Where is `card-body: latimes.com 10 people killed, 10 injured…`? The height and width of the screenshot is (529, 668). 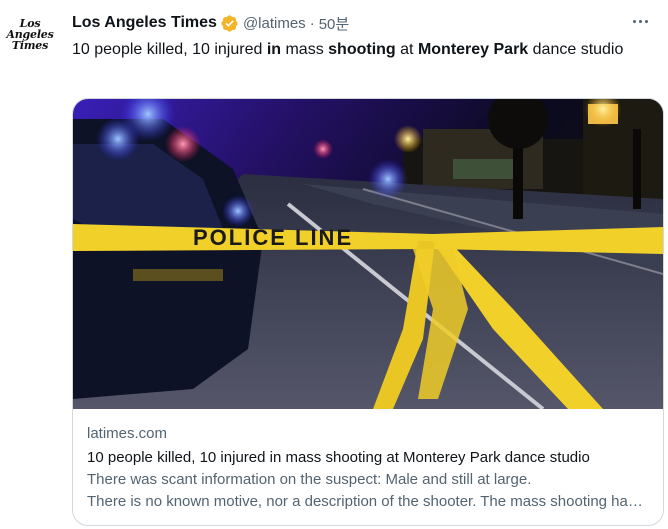 card-body: latimes.com 10 people killed, 10 injured… is located at coordinates (368, 468).